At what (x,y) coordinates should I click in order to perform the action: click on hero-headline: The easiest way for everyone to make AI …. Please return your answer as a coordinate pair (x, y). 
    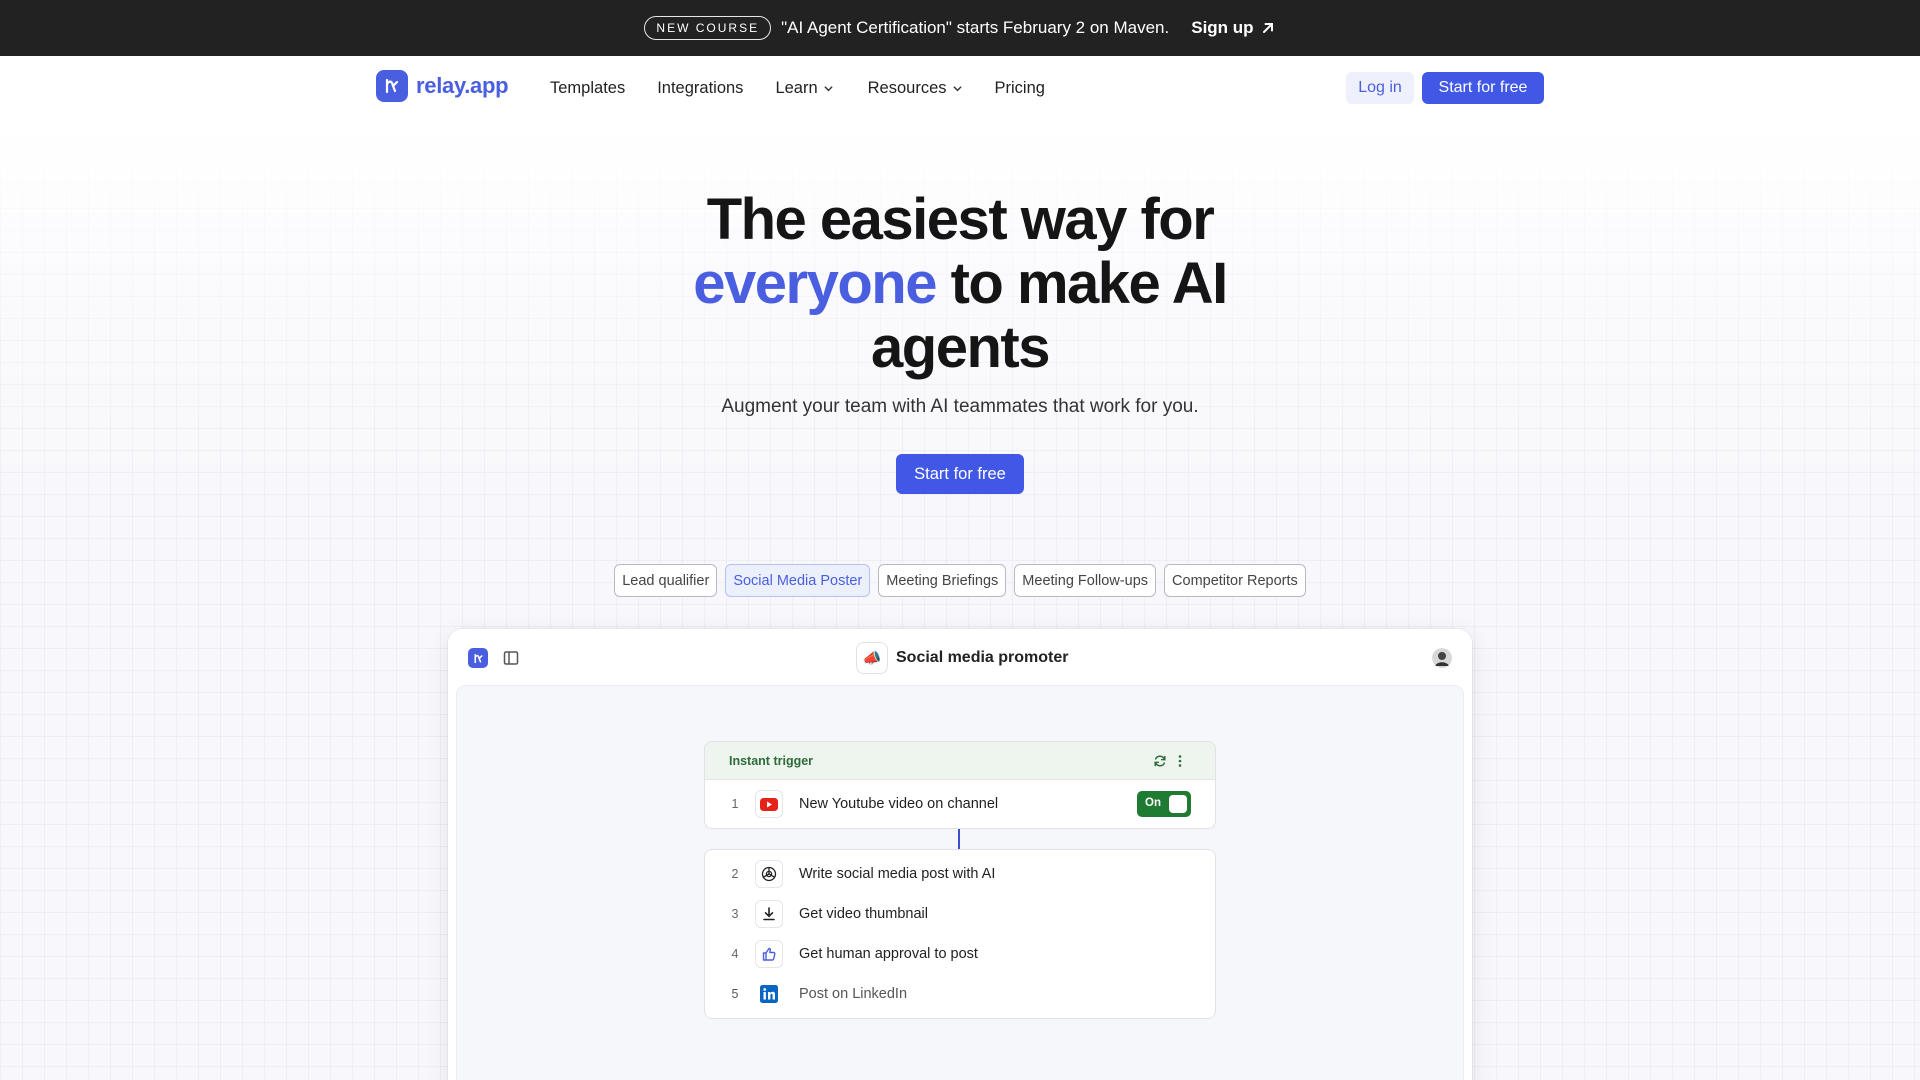
    Looking at the image, I should click on (960, 284).